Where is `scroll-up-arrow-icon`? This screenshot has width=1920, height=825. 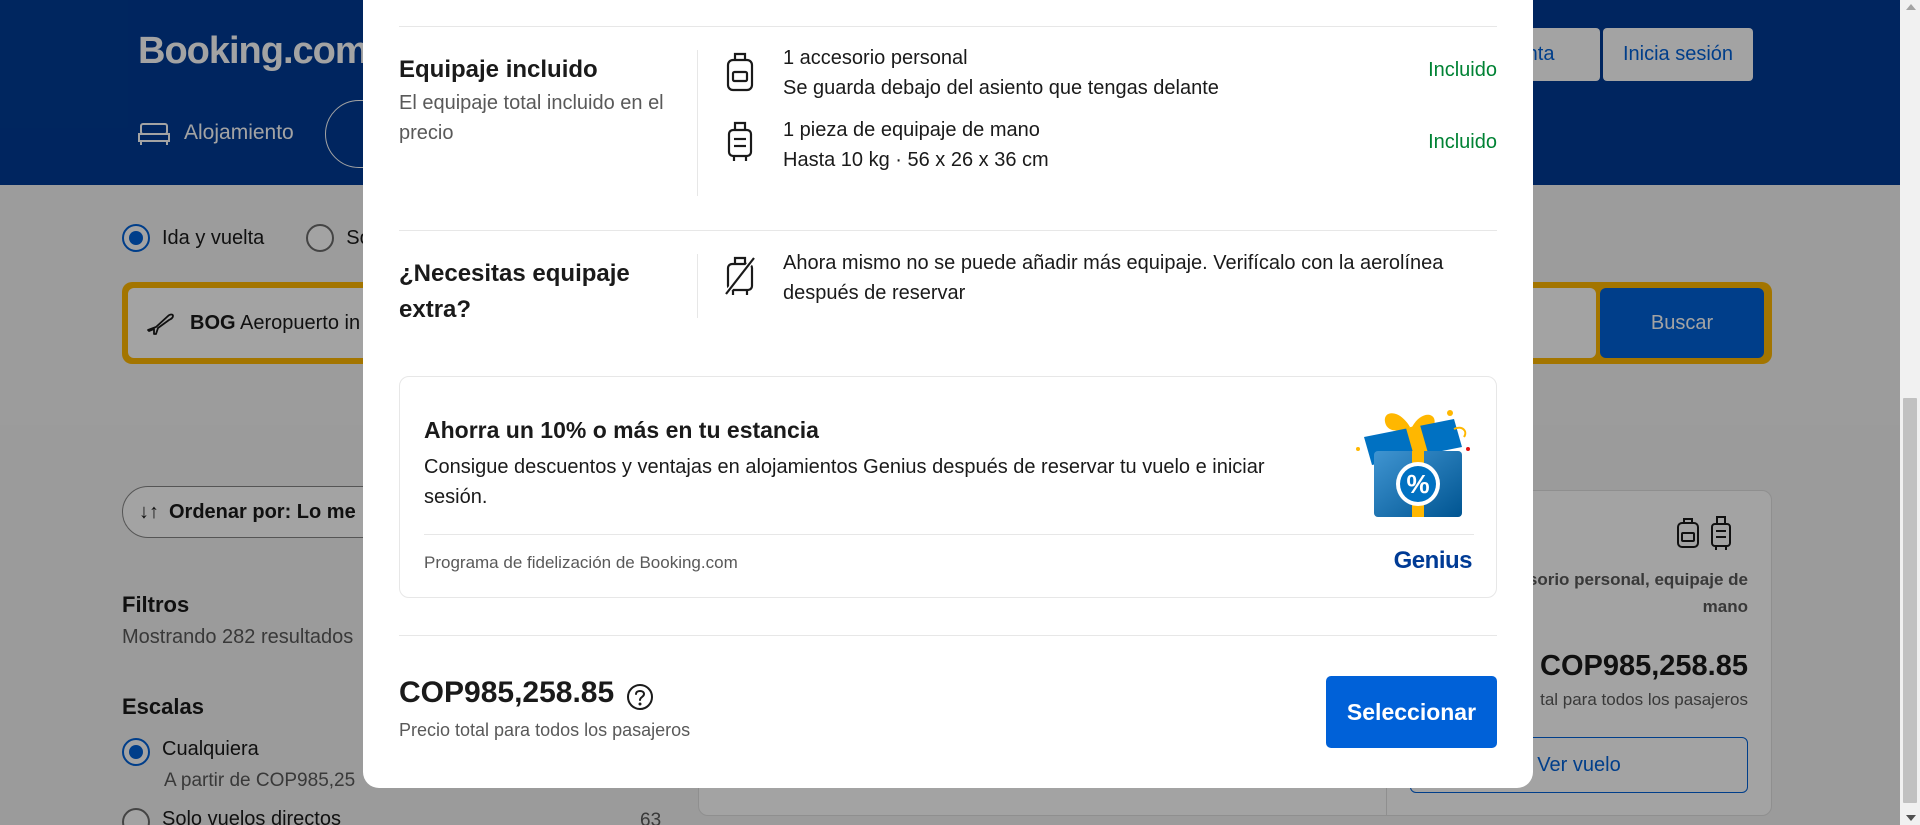
scroll-up-arrow-icon is located at coordinates (1911, 7).